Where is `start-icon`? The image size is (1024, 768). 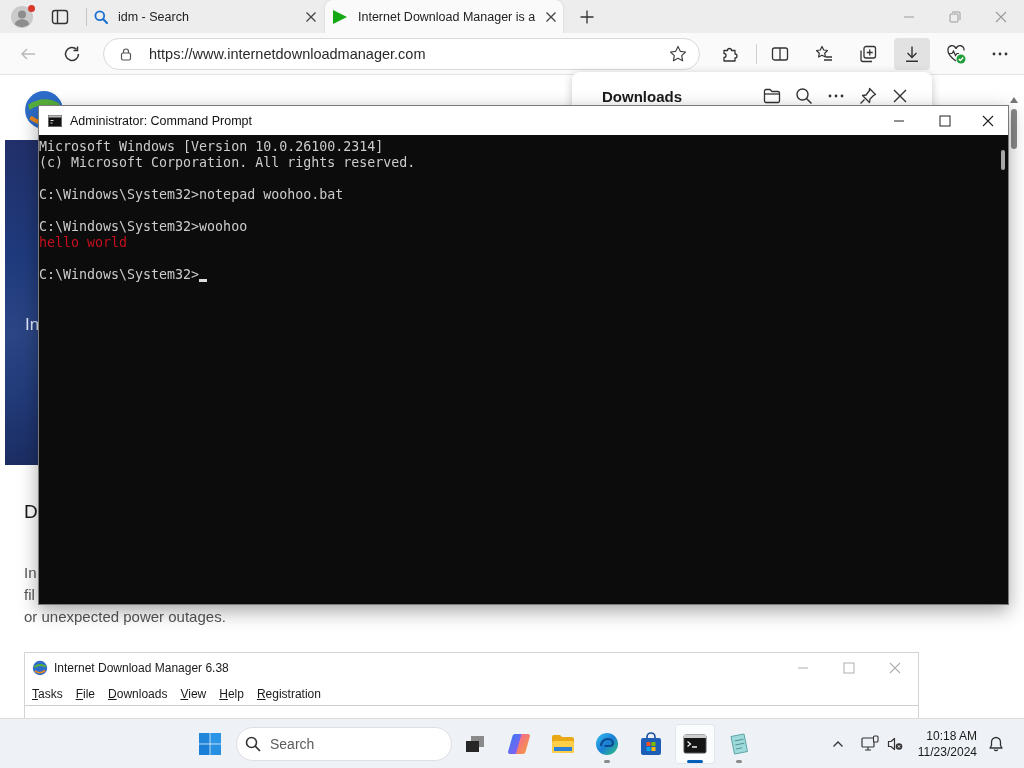
start-icon is located at coordinates (210, 743).